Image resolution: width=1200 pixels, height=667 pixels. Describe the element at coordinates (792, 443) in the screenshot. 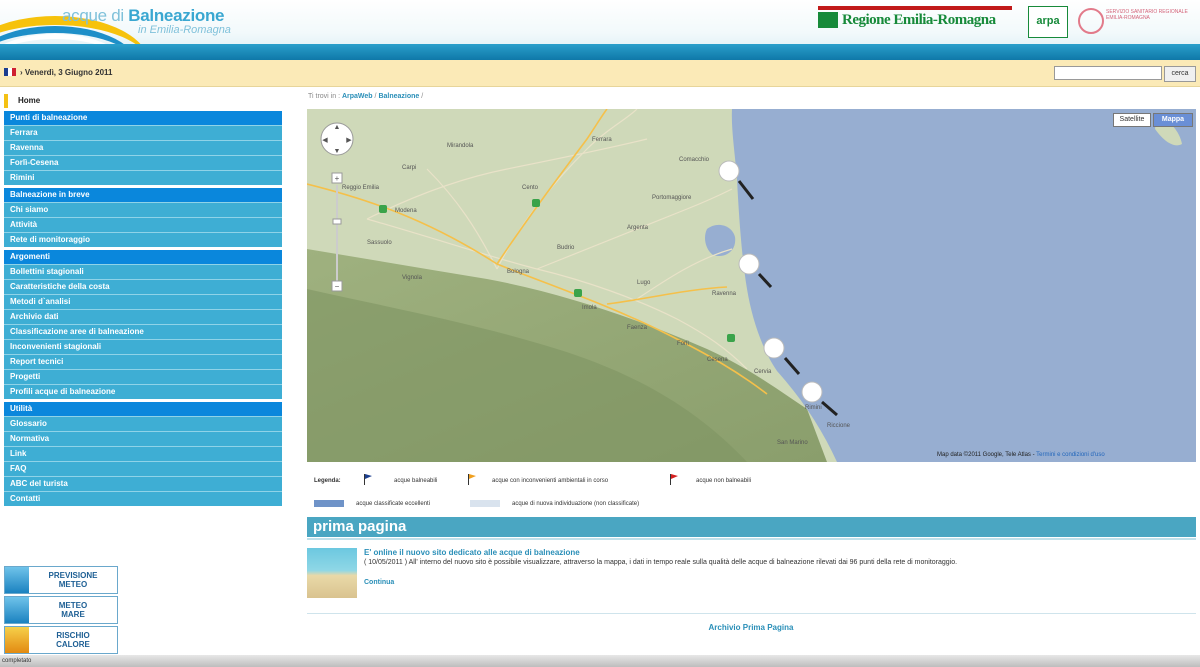

I see `svg-text: San Marino` at that location.